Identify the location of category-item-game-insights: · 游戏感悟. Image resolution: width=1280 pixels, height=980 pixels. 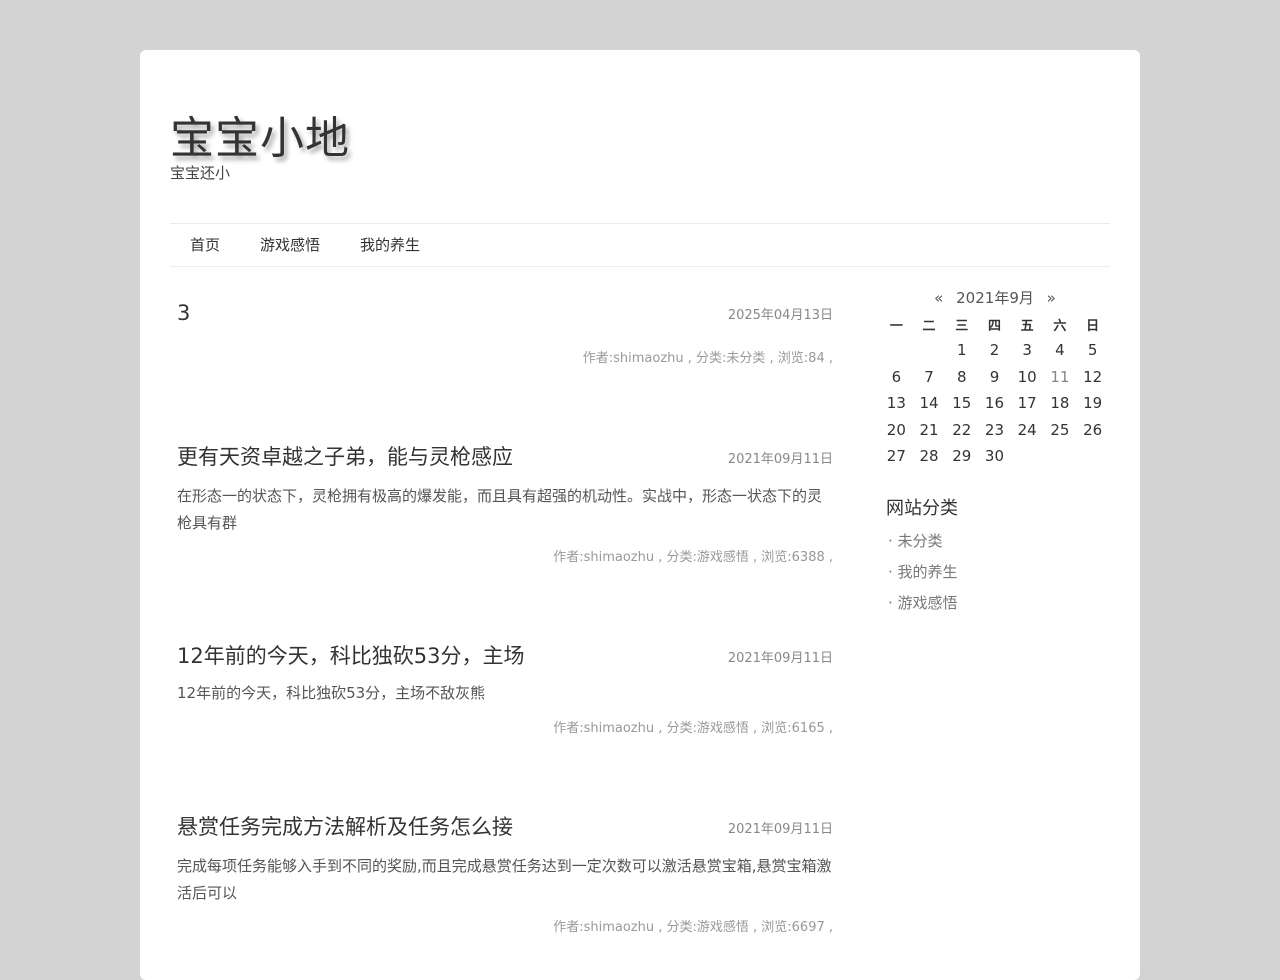
(923, 603).